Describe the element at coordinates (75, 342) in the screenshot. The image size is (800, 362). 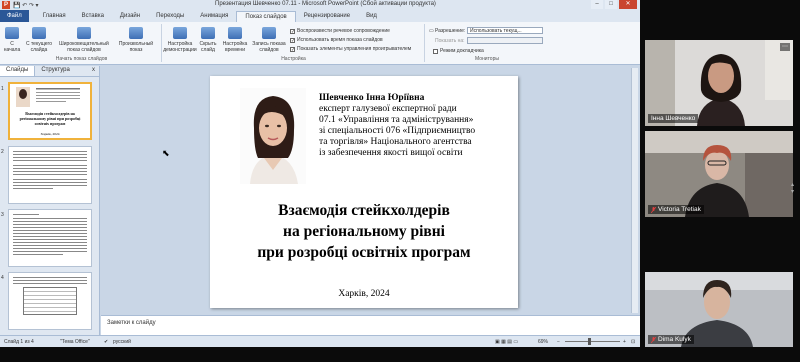
I see `theme-name: "Тема Office"` at that location.